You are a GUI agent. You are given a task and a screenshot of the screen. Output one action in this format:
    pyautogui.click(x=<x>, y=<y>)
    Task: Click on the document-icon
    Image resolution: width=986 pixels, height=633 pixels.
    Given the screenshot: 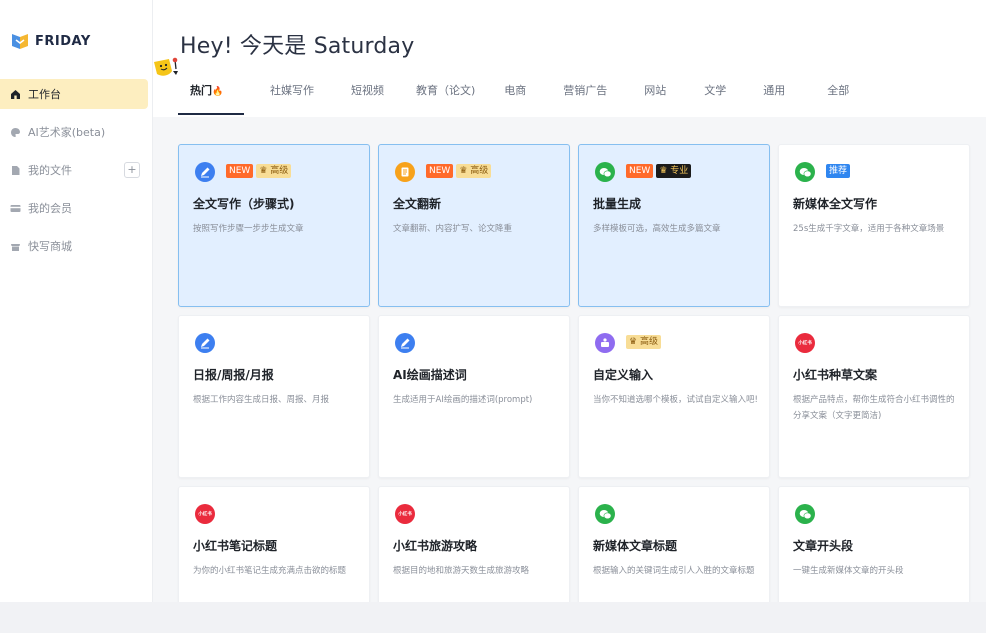 What is the action you would take?
    pyautogui.click(x=405, y=172)
    